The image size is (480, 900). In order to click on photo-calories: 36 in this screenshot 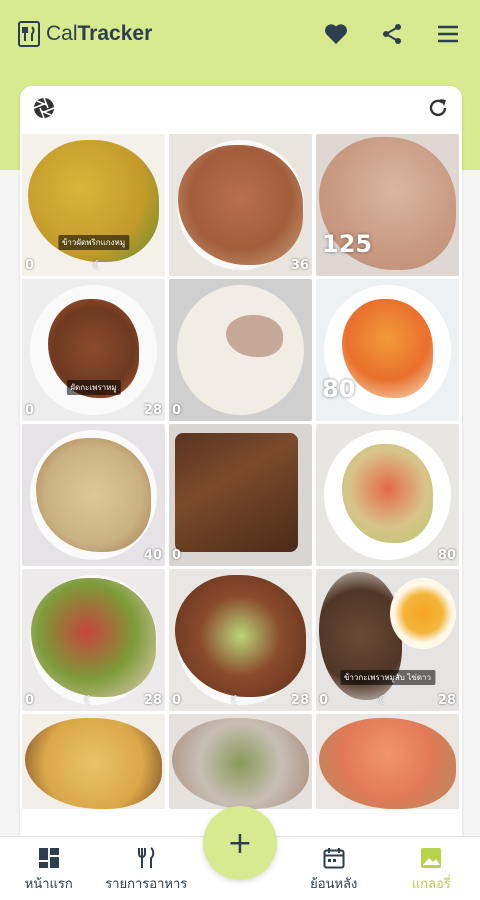, I will do `click(299, 265)`.